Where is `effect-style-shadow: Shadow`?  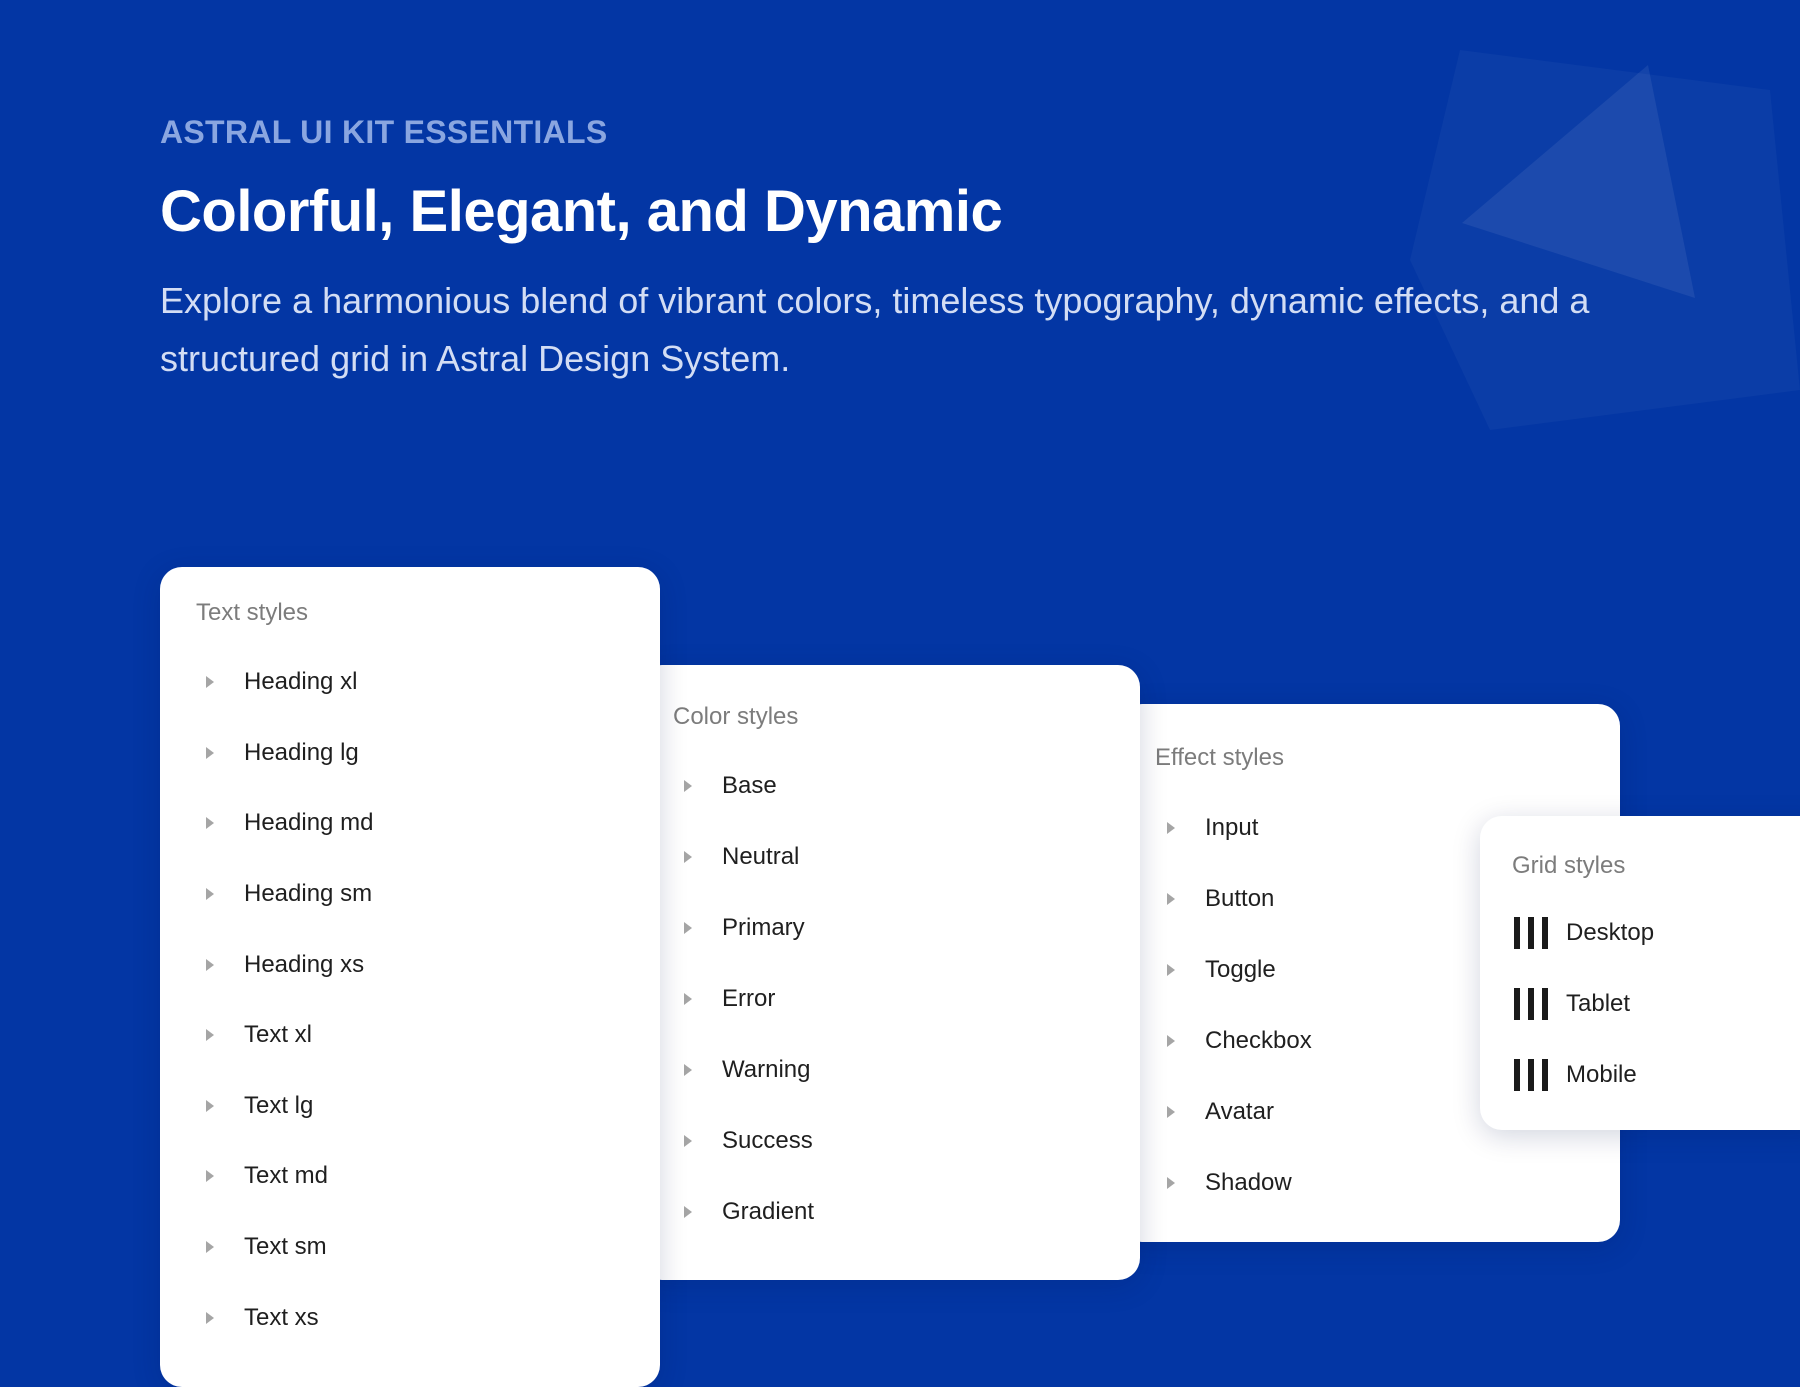
effect-style-shadow: Shadow is located at coordinates (1222, 1183).